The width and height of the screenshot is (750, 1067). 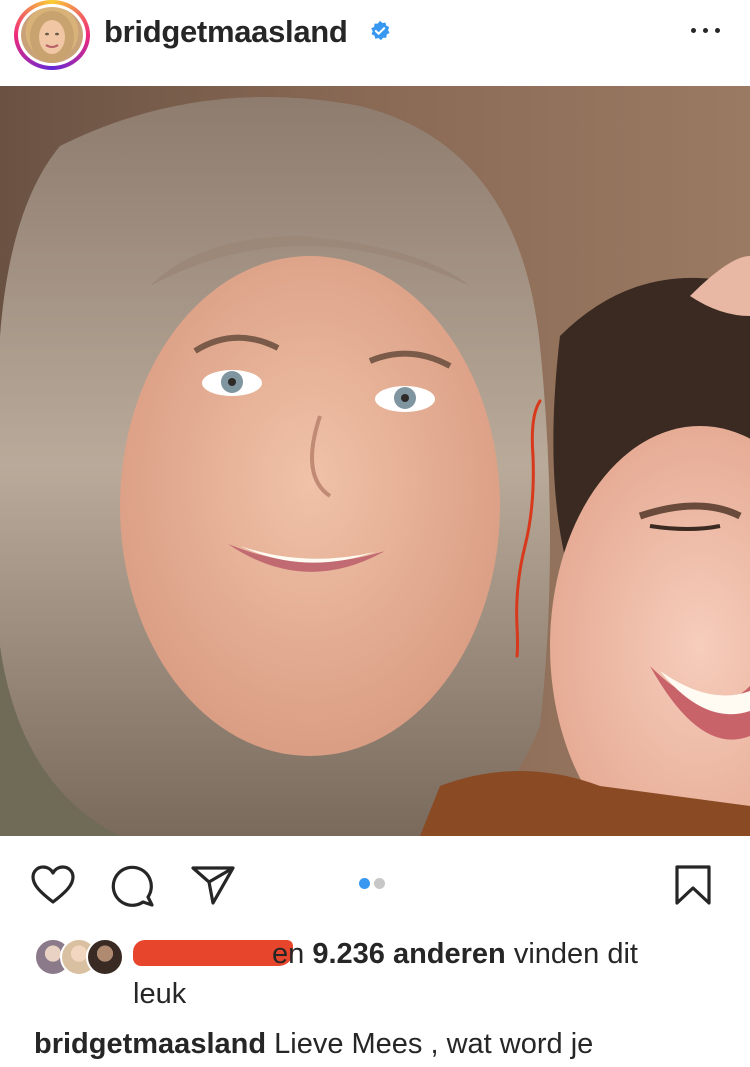 What do you see at coordinates (575, 954) in the screenshot?
I see `likes-suffix: vinden dit` at bounding box center [575, 954].